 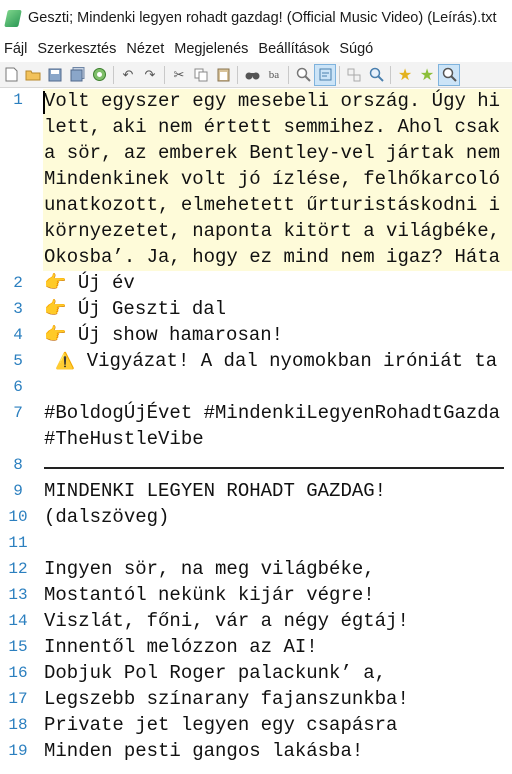 I want to click on undo-icon: ↶, so click(x=128, y=75).